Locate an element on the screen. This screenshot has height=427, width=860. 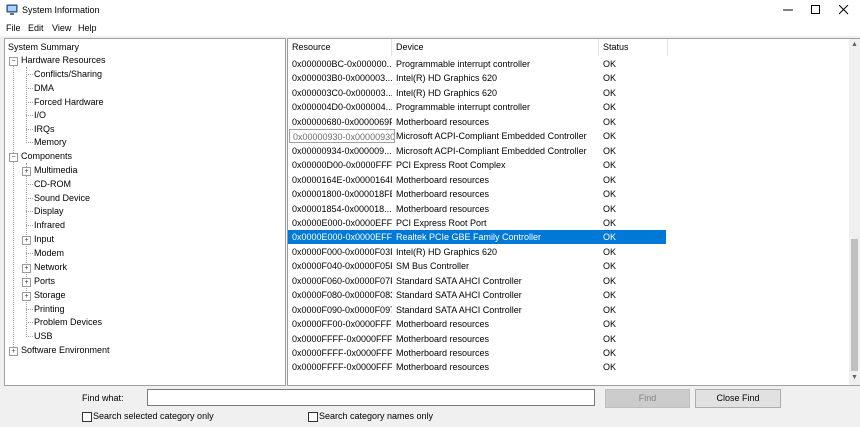
close-find-button: Close Find is located at coordinates (738, 398).